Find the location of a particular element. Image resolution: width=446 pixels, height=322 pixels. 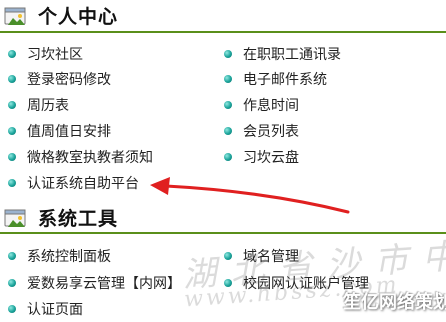

list-item-label: 校园网认证账户管理 is located at coordinates (306, 284).